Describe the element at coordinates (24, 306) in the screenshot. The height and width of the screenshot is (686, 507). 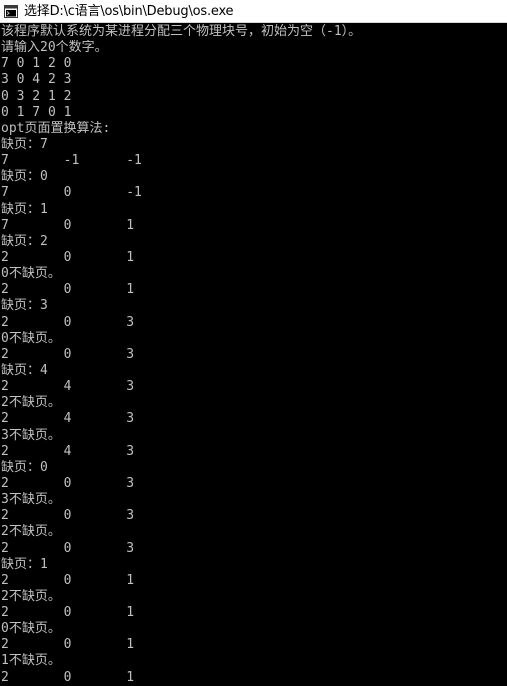
I see `console-line: 缺页：3` at that location.